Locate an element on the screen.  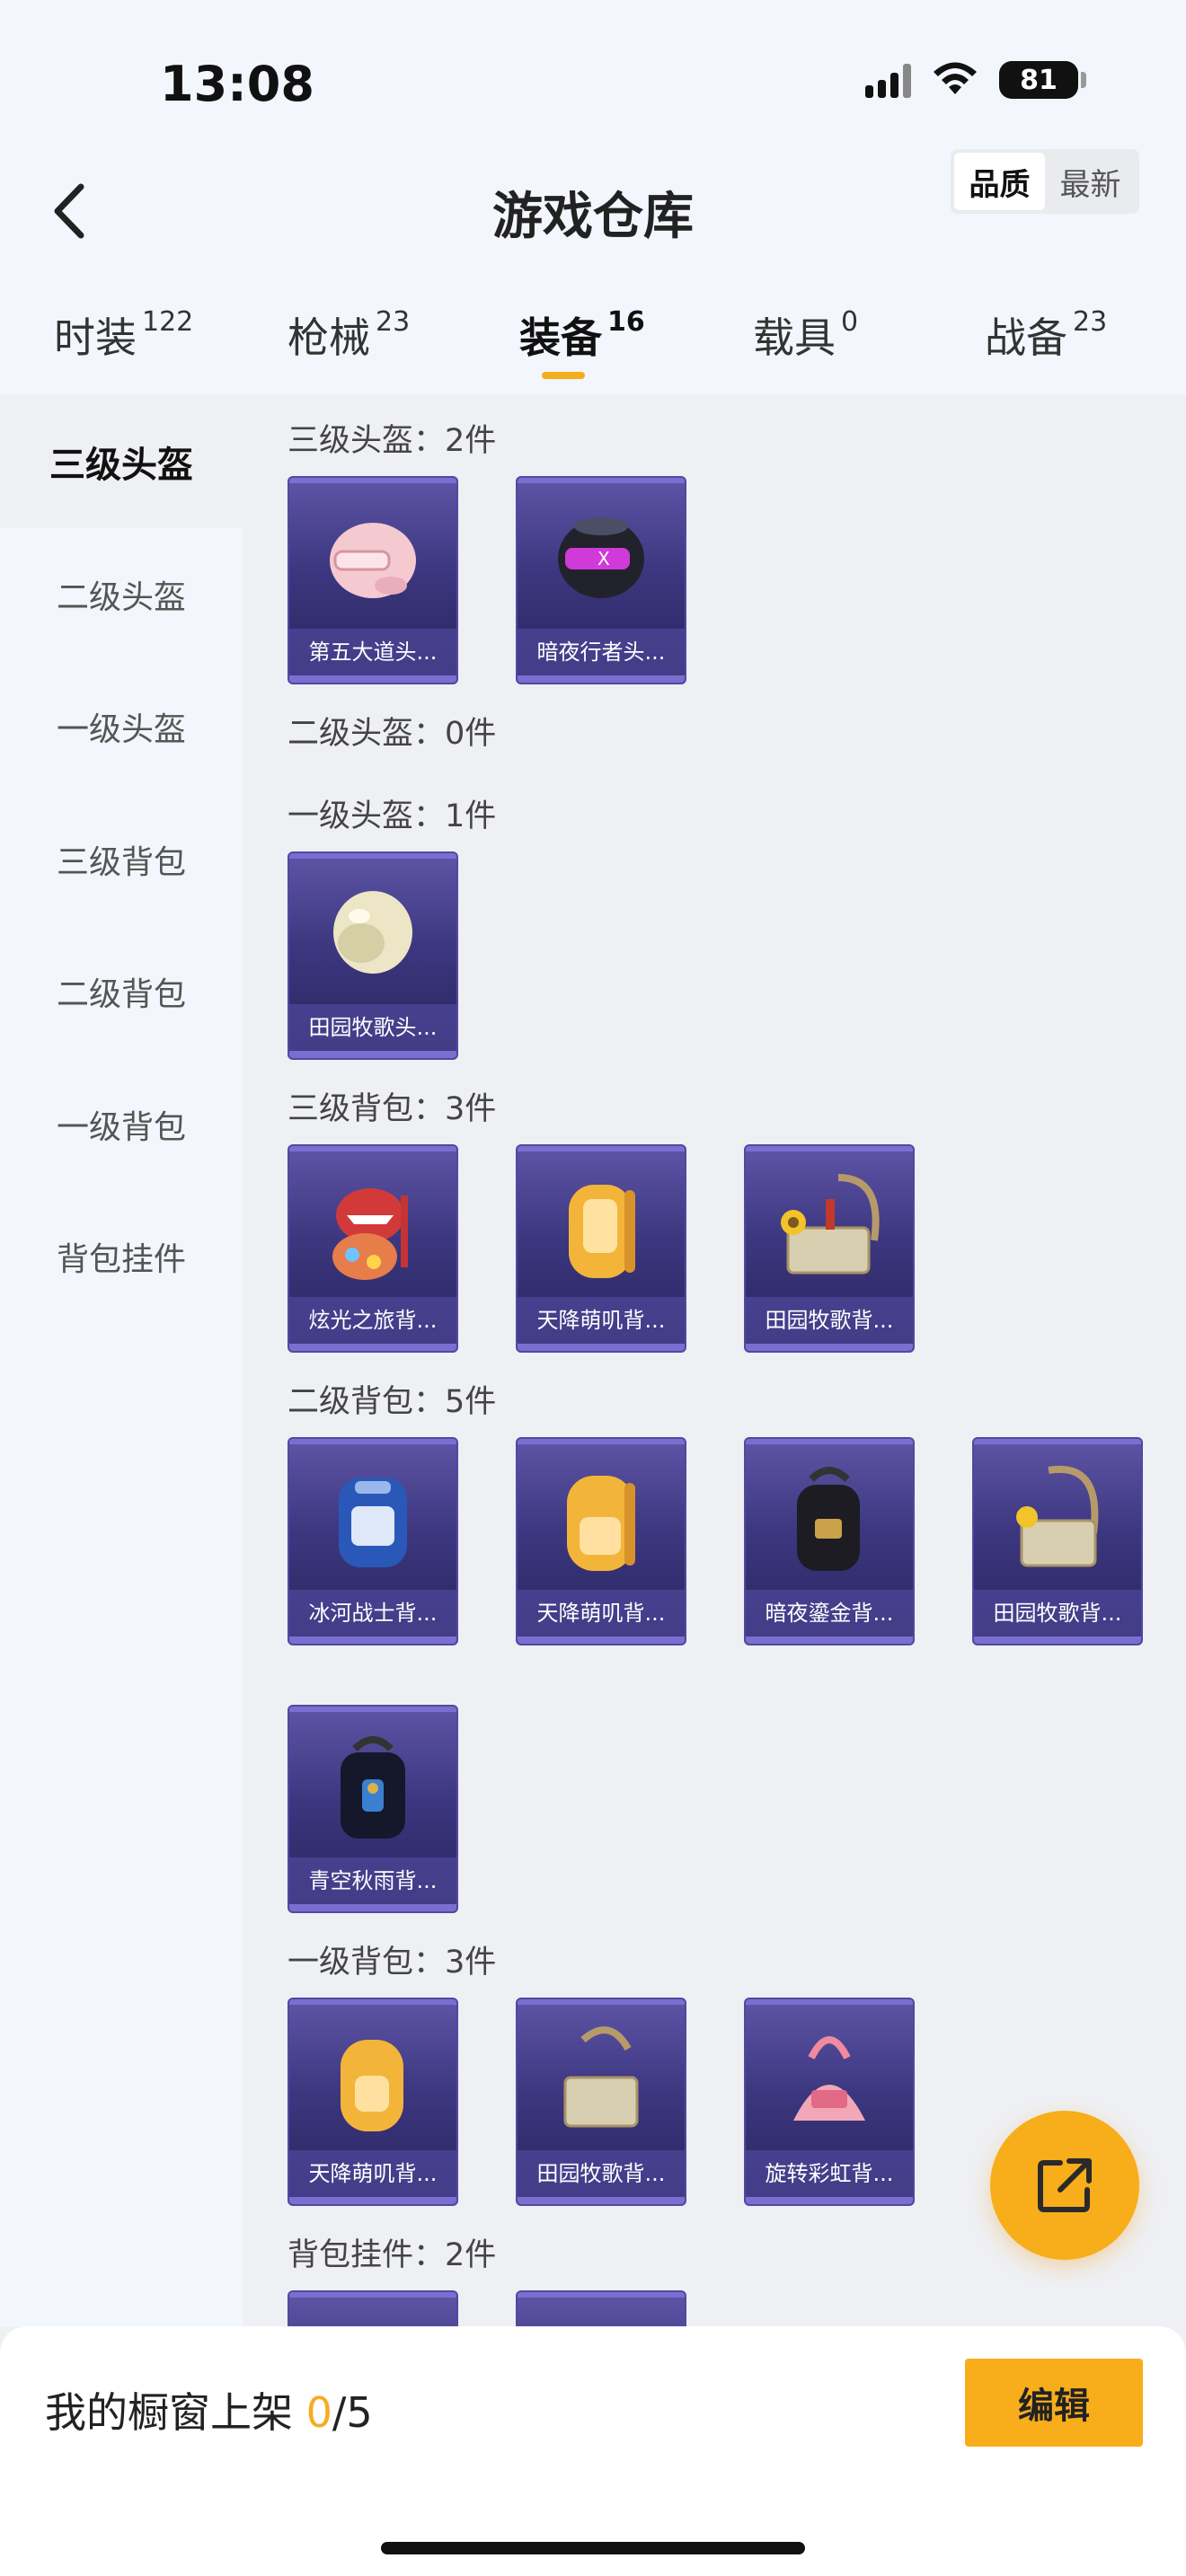
status-time: 13:08 is located at coordinates (237, 84).